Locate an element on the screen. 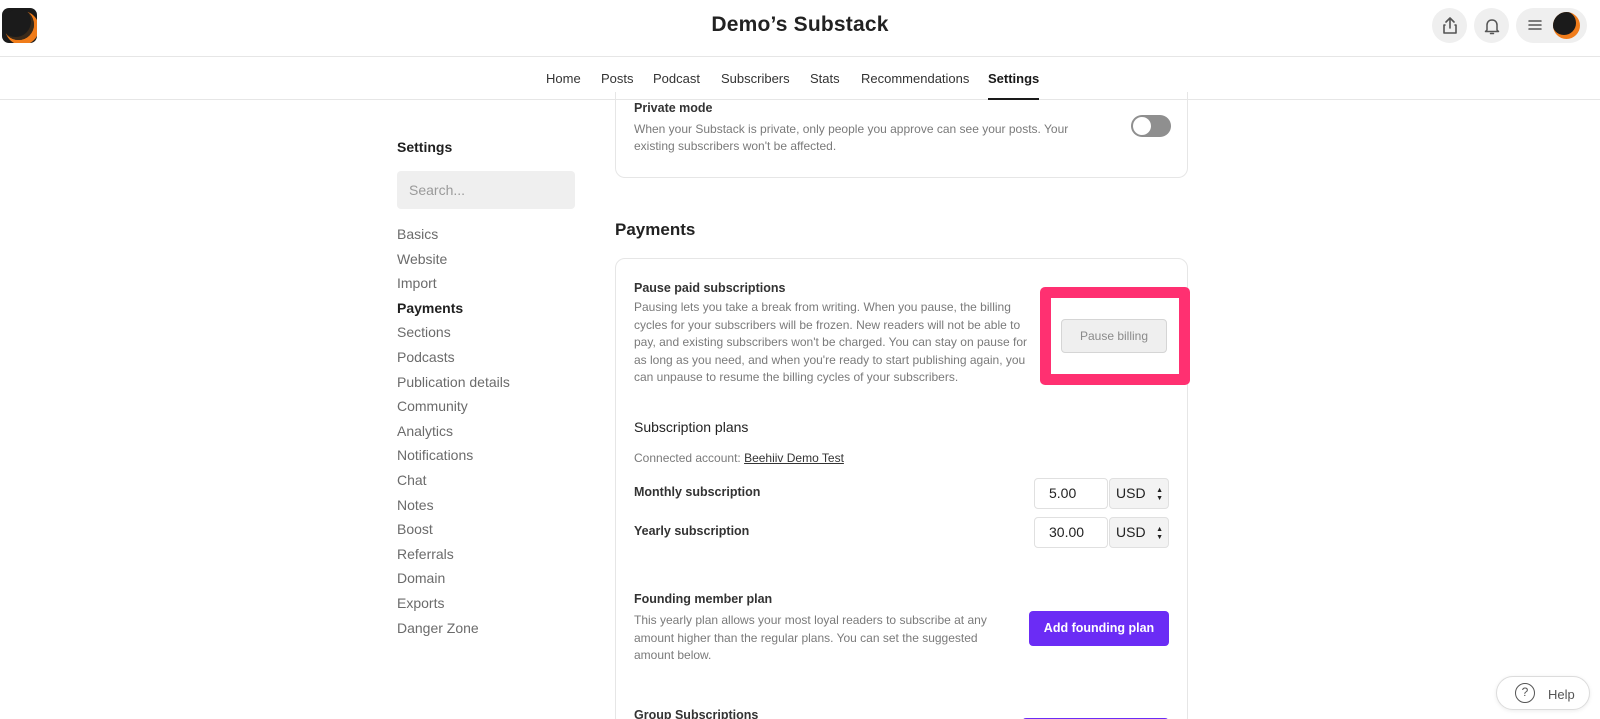 The image size is (1600, 719). pause-billing-button: Pause billing is located at coordinates (1114, 336).